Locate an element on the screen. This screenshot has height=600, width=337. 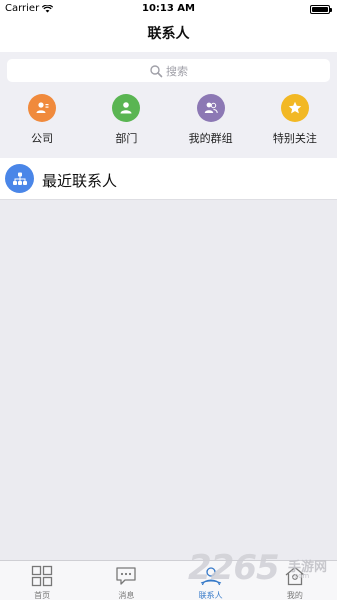
quick-action-department: 部门 is located at coordinates (126, 123).